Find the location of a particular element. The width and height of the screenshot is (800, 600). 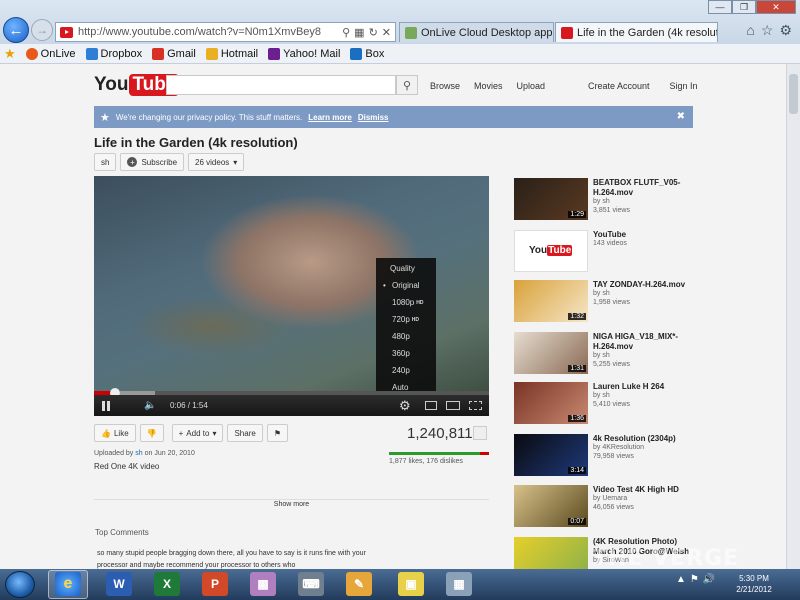

window-close-button: ✕ is located at coordinates (776, 7).